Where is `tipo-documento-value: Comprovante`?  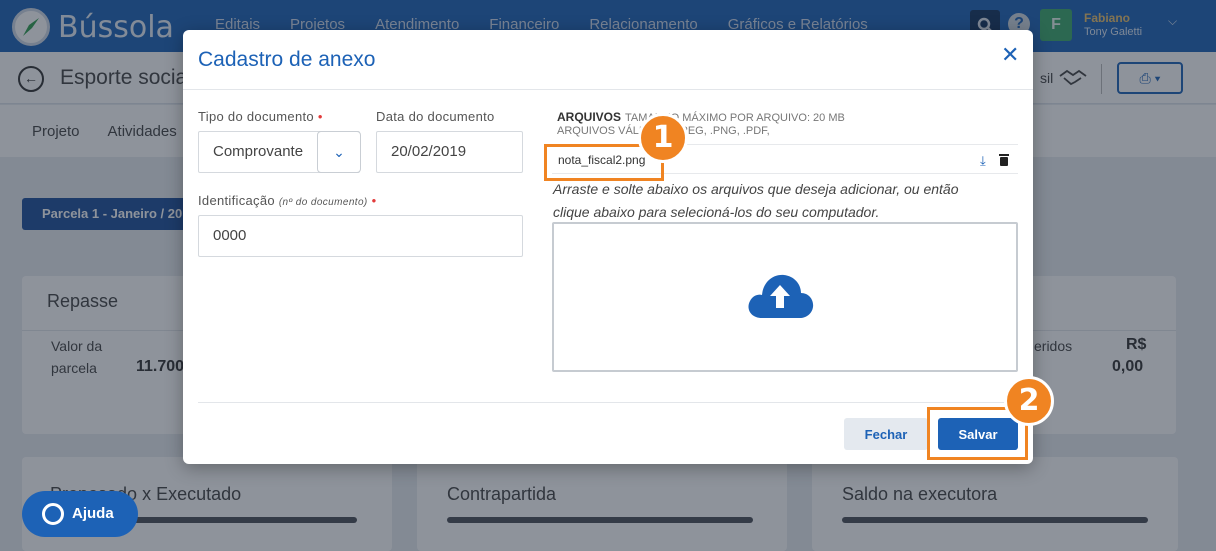
tipo-documento-value: Comprovante is located at coordinates (258, 151).